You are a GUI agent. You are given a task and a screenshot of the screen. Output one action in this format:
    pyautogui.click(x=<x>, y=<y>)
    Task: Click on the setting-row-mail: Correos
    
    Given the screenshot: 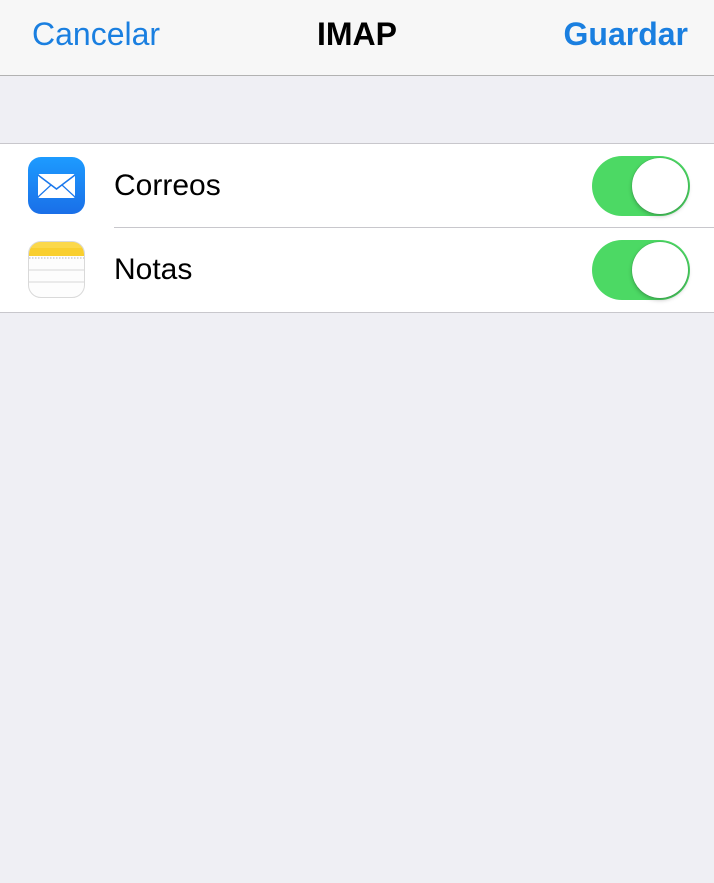 What is the action you would take?
    pyautogui.click(x=357, y=186)
    